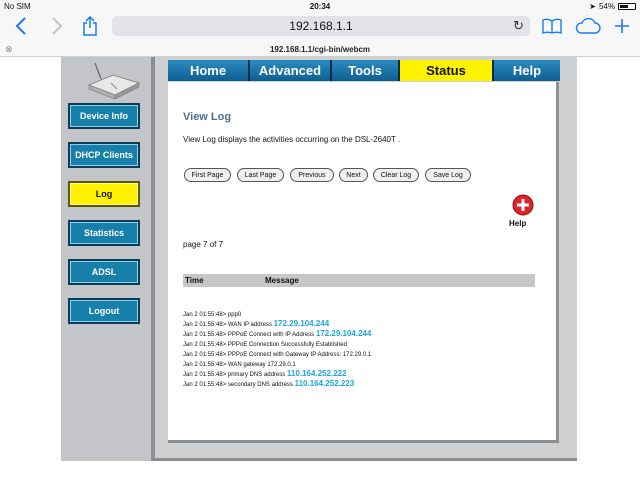 The width and height of the screenshot is (640, 478). What do you see at coordinates (261, 365) in the screenshot?
I see `log-message: WAN gateway 172.29.0.1` at bounding box center [261, 365].